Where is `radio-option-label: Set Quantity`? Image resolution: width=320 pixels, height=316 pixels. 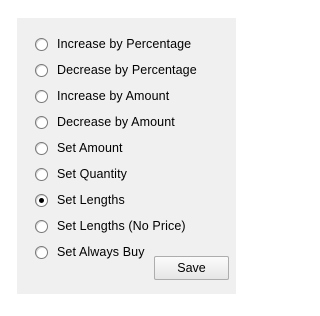
radio-option-label: Set Quantity is located at coordinates (92, 174).